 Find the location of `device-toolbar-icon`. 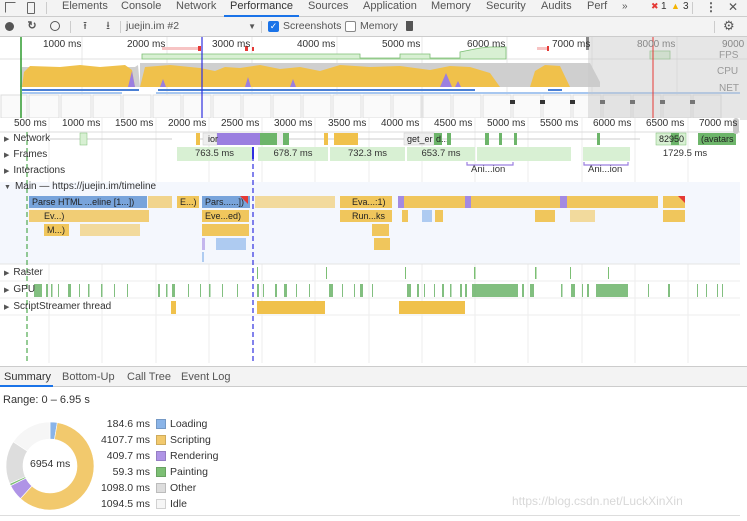

device-toolbar-icon is located at coordinates (31, 8).